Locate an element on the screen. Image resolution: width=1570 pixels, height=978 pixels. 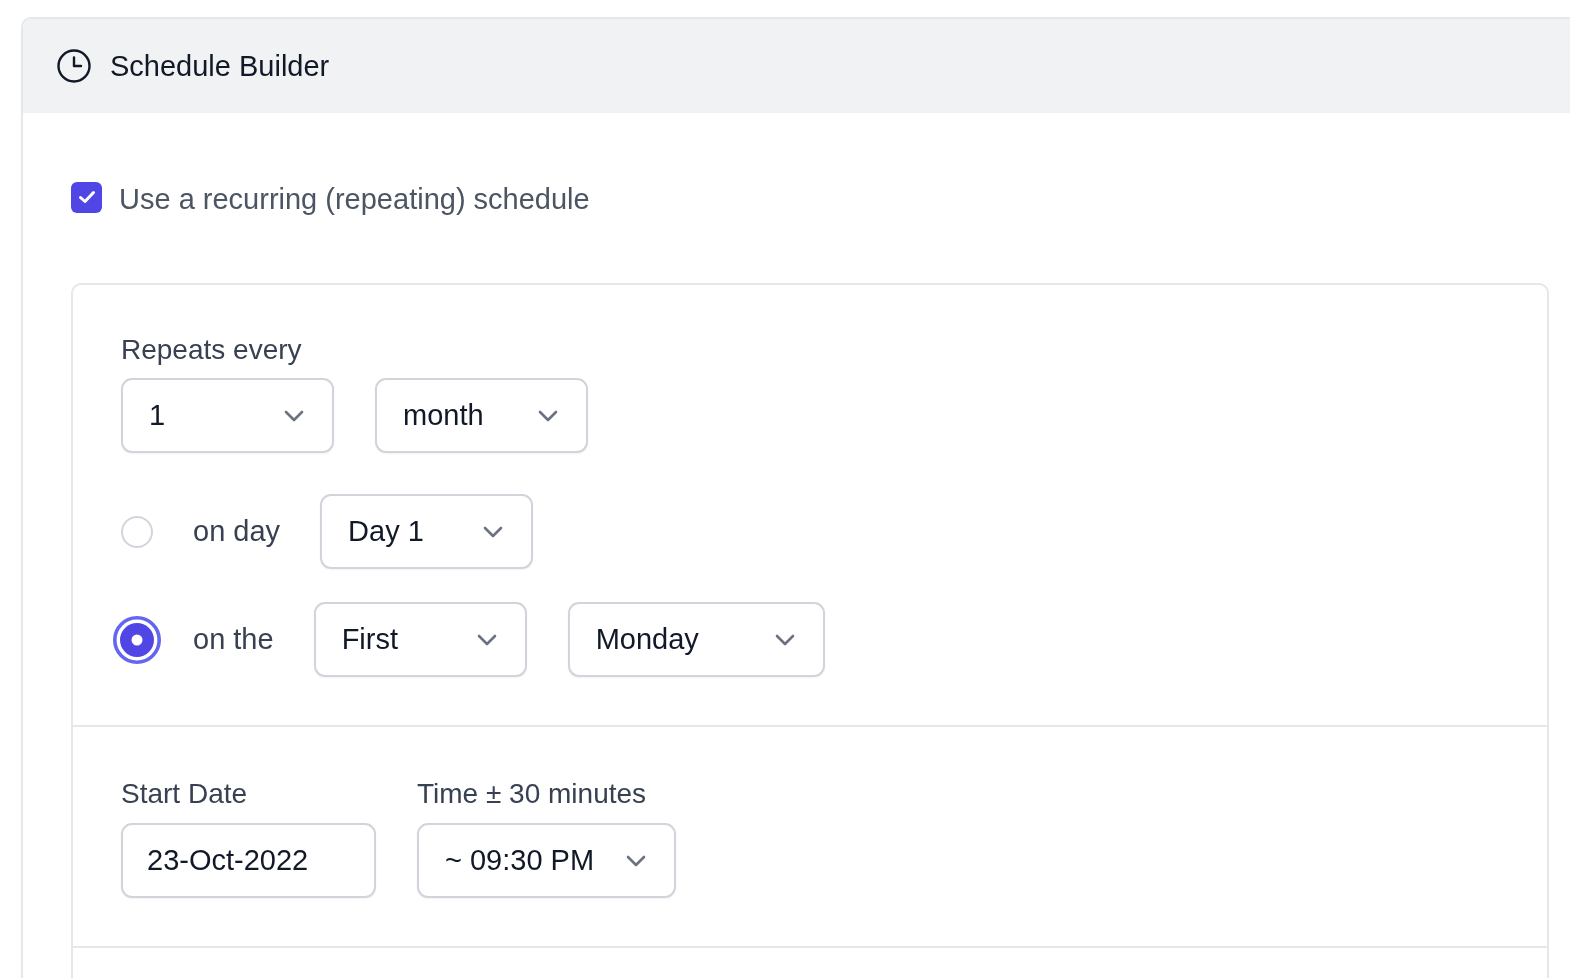
field-label: Start Date is located at coordinates (184, 794).